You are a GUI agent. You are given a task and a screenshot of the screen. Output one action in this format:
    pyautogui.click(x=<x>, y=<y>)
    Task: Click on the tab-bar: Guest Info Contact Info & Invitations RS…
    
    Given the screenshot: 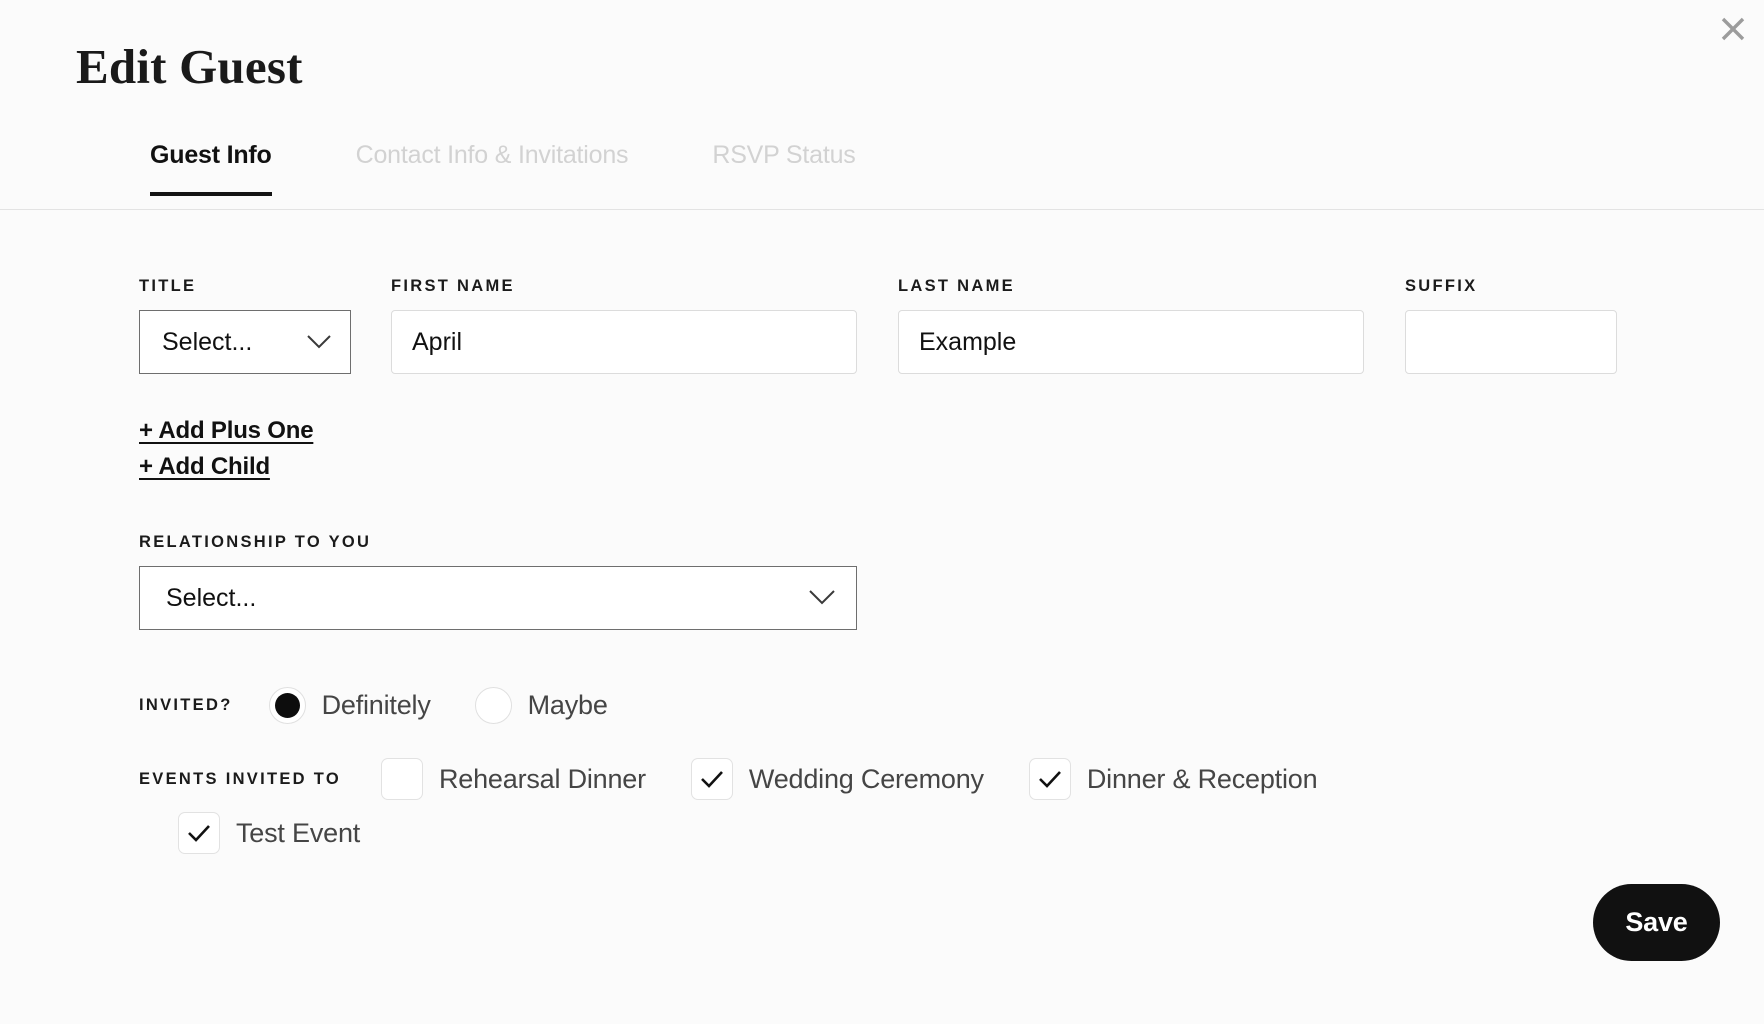 What is the action you would take?
    pyautogui.click(x=882, y=171)
    